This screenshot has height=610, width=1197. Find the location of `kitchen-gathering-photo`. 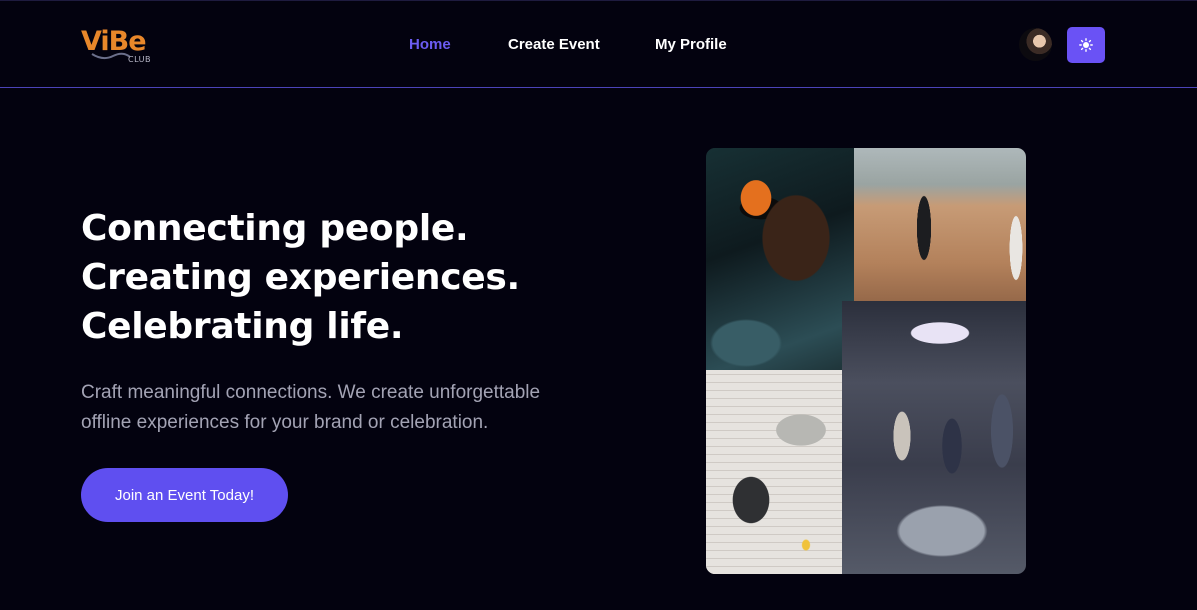

kitchen-gathering-photo is located at coordinates (934, 437).